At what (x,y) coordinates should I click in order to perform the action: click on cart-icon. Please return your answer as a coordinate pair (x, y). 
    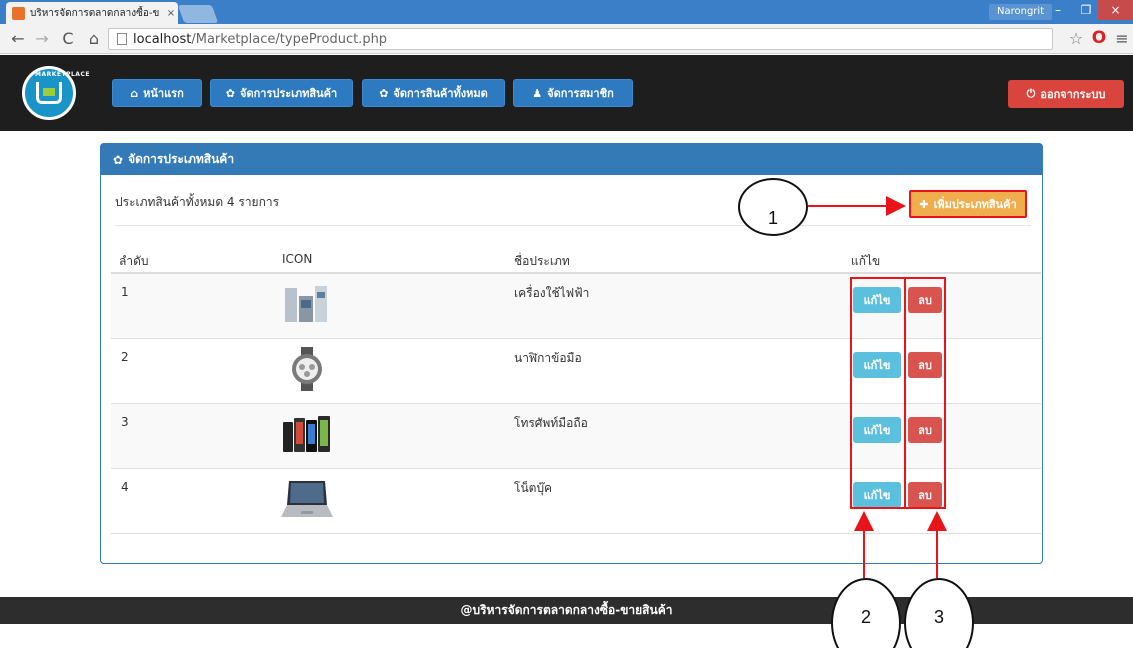
    Looking at the image, I should click on (49, 93).